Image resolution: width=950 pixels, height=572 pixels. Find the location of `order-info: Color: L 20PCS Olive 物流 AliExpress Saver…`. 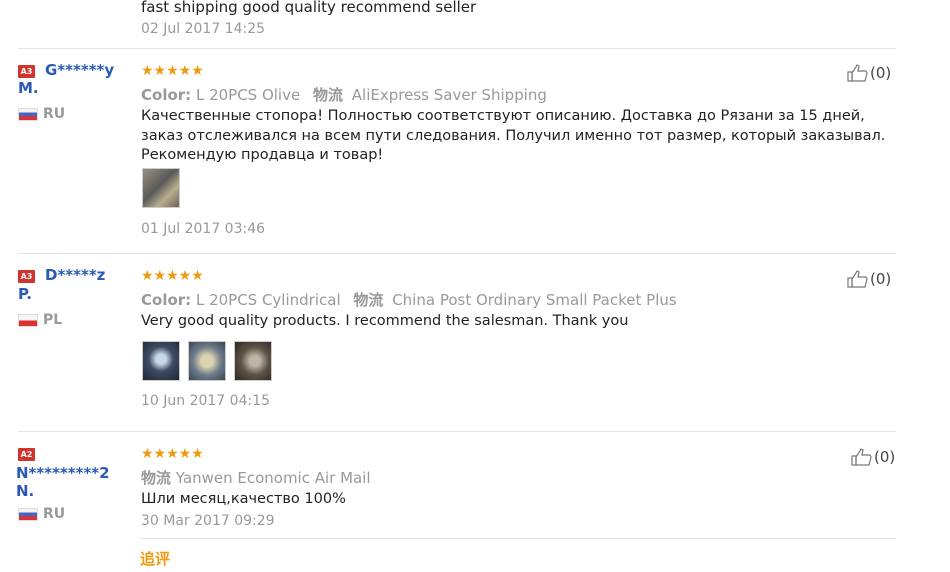

order-info: Color: L 20PCS Olive 物流 AliExpress Saver… is located at coordinates (344, 94).